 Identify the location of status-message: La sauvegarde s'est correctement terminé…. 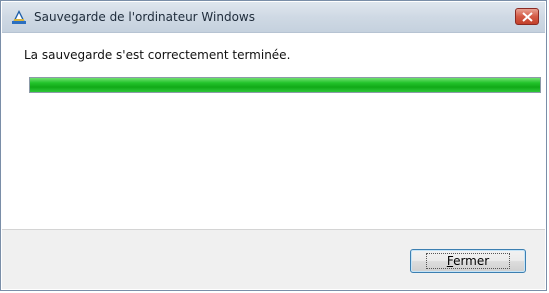
(157, 55).